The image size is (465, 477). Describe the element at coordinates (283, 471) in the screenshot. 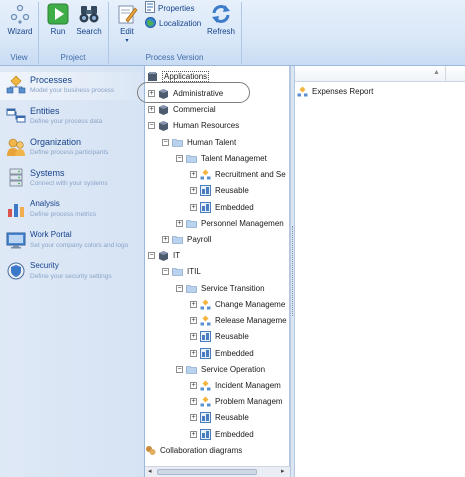

I see `scroll-right-icon: ▸` at that location.